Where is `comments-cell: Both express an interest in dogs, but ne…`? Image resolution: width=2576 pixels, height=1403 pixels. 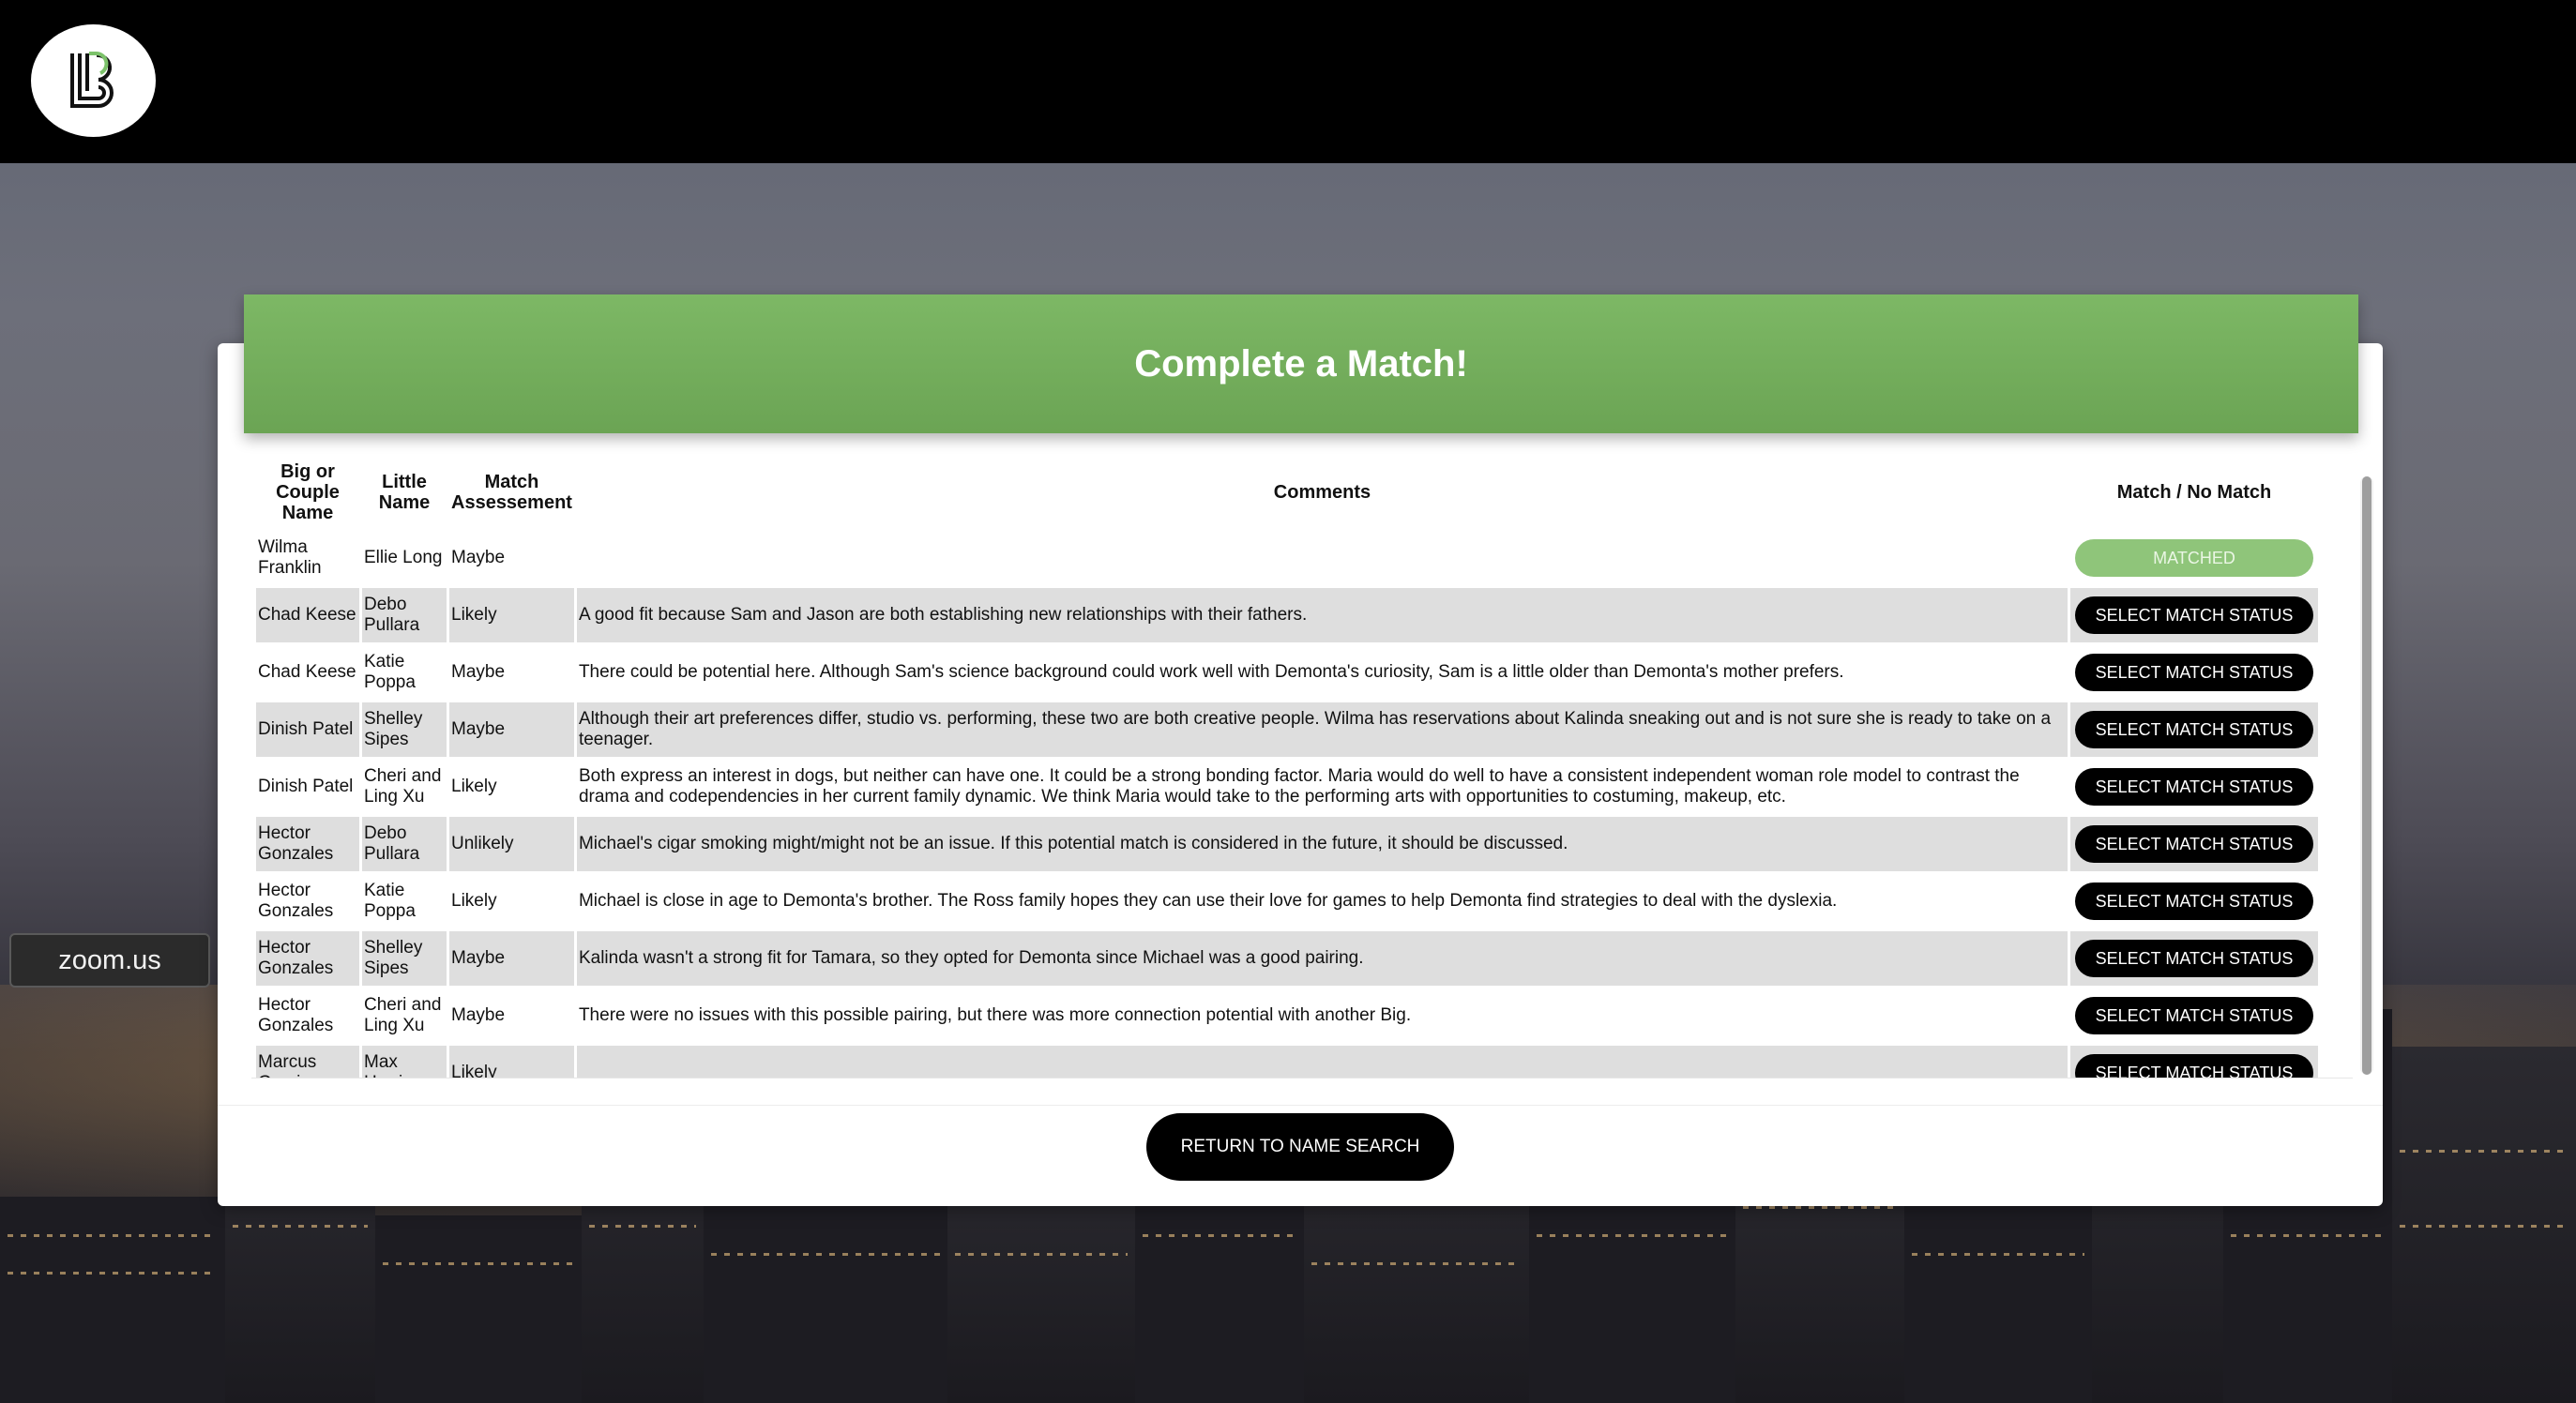 comments-cell: Both express an interest in dogs, but ne… is located at coordinates (1299, 787).